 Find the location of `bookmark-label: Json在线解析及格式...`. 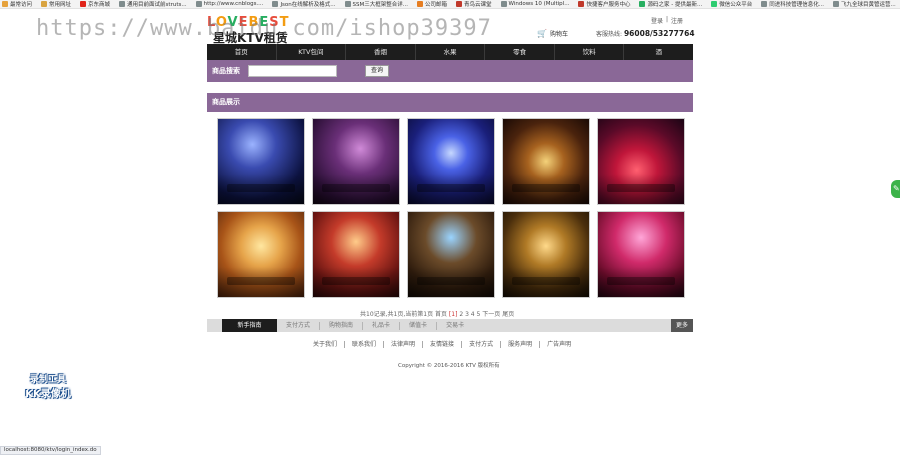

bookmark-label: Json在线解析及格式... is located at coordinates (308, 5).